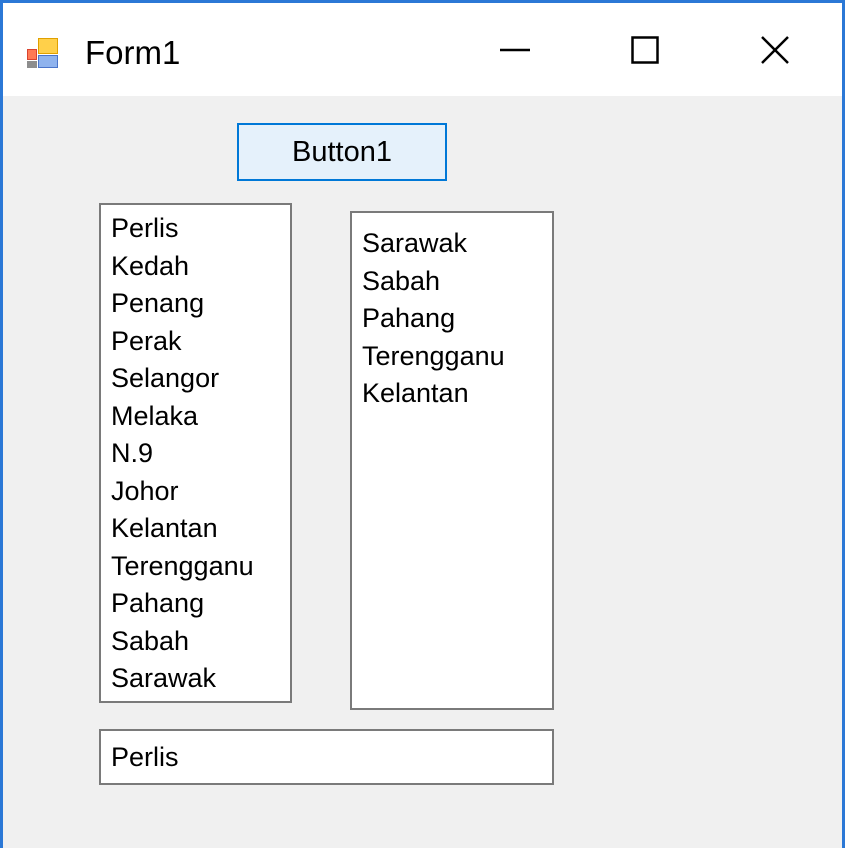  Describe the element at coordinates (195, 304) in the screenshot. I see `list-item: Penang` at that location.